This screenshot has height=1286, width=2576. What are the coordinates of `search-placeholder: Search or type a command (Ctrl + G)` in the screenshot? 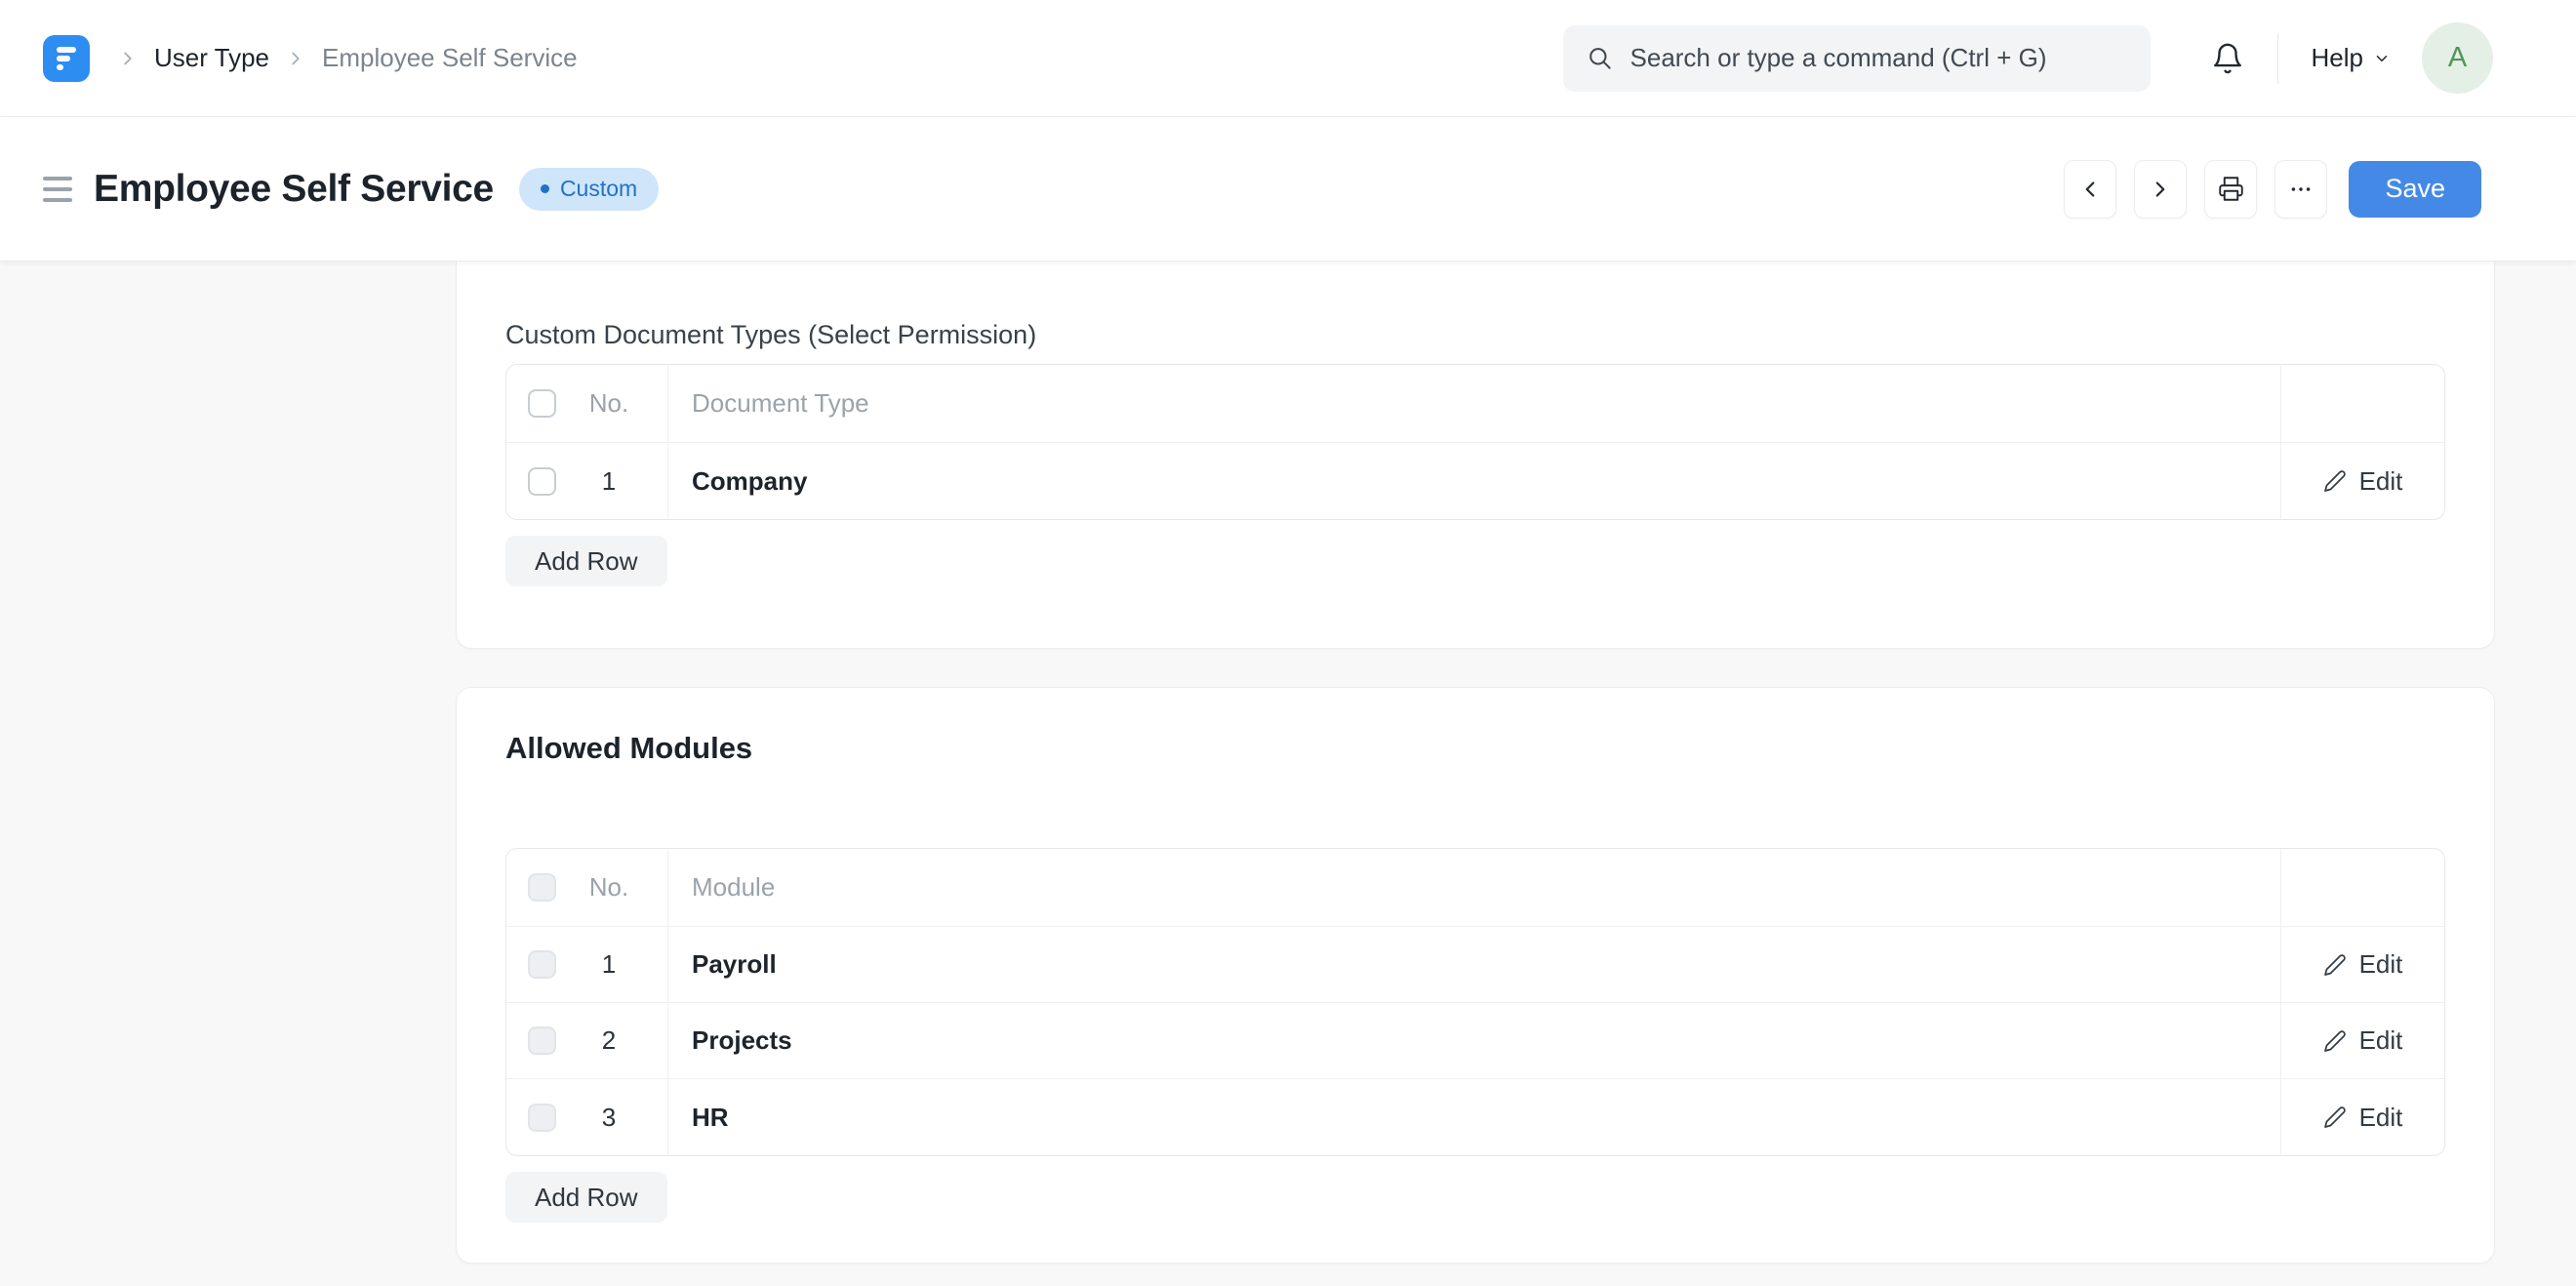 It's located at (1838, 57).